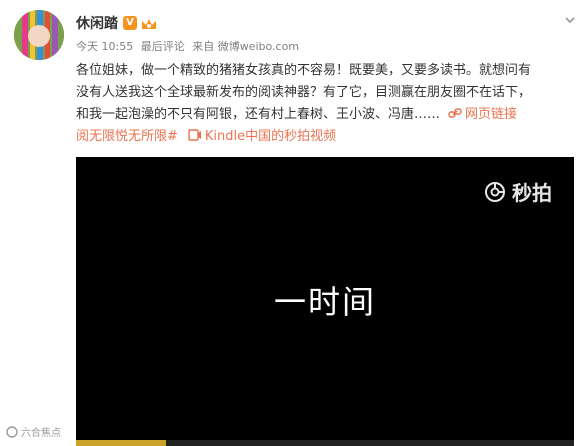 The image size is (587, 446). Describe the element at coordinates (39, 35) in the screenshot. I see `avatar` at that location.